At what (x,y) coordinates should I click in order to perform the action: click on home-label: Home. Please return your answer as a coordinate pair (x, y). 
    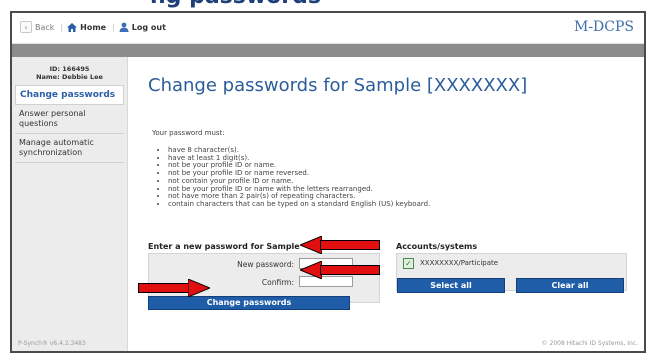
    Looking at the image, I should click on (93, 27).